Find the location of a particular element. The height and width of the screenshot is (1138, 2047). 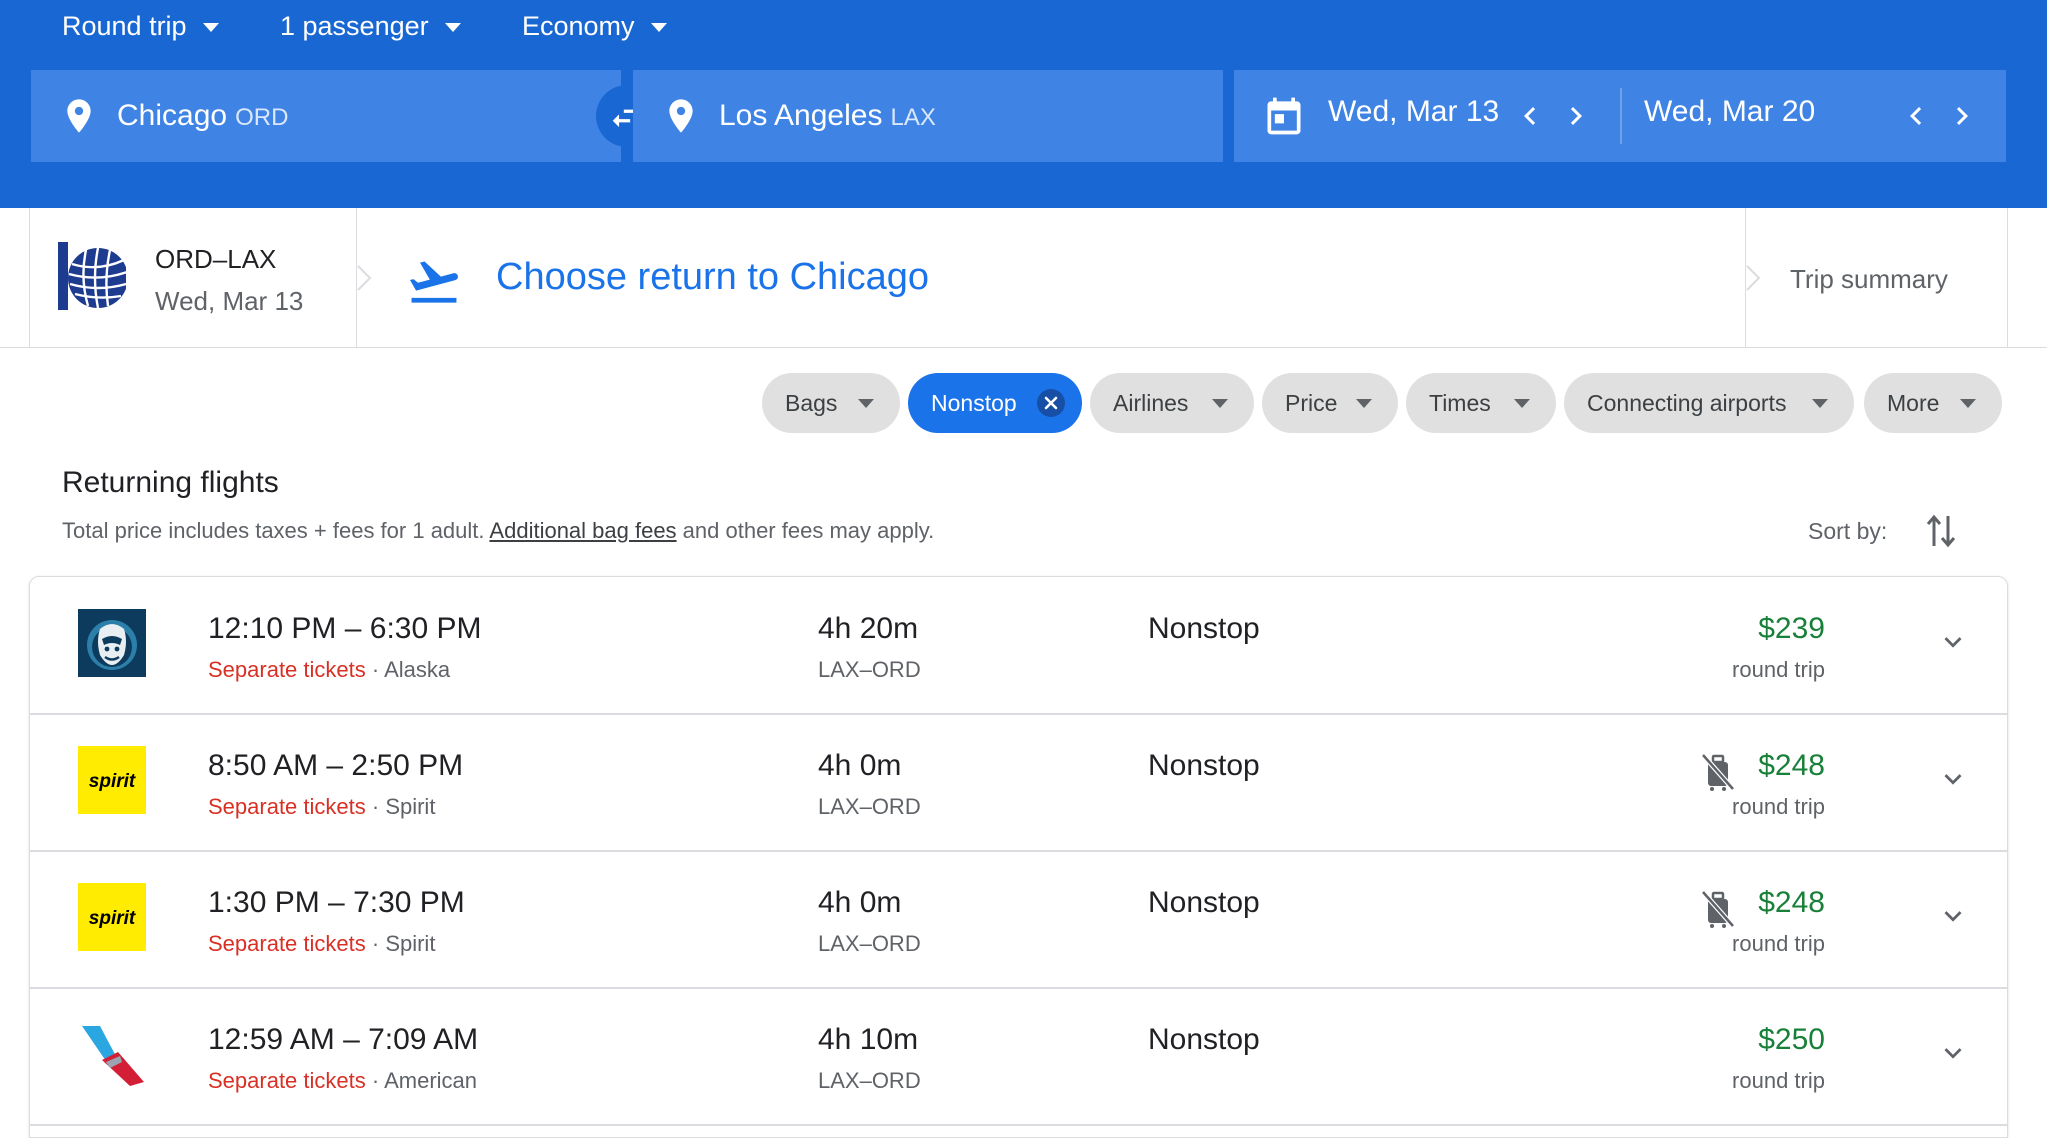

filter-label: Airlines is located at coordinates (1151, 402).